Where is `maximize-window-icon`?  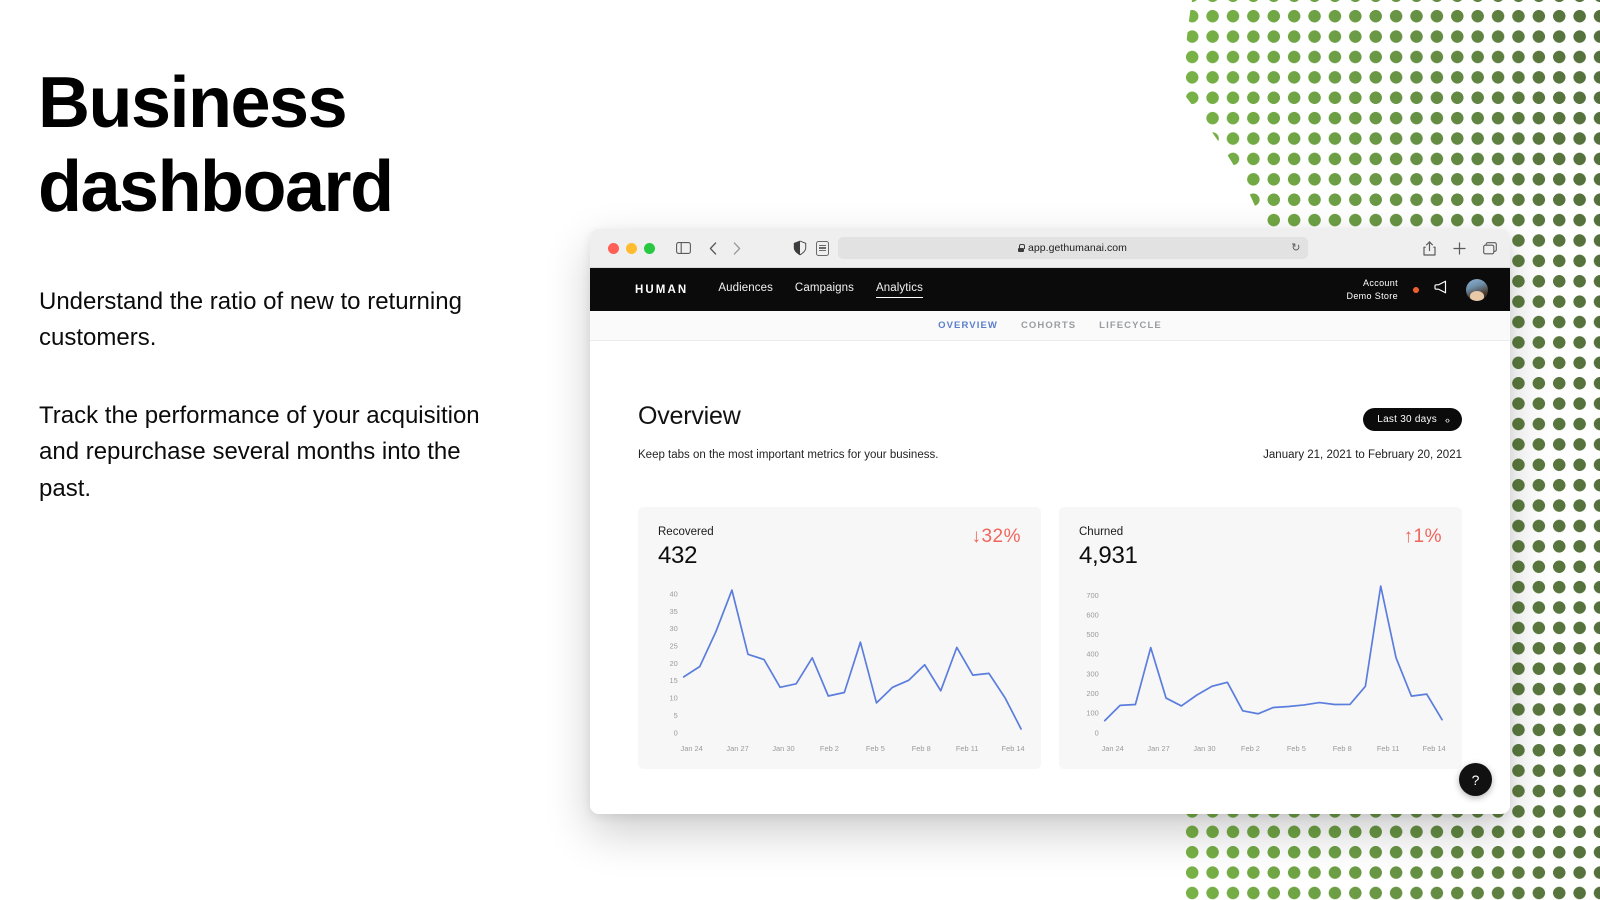
maximize-window-icon is located at coordinates (649, 248).